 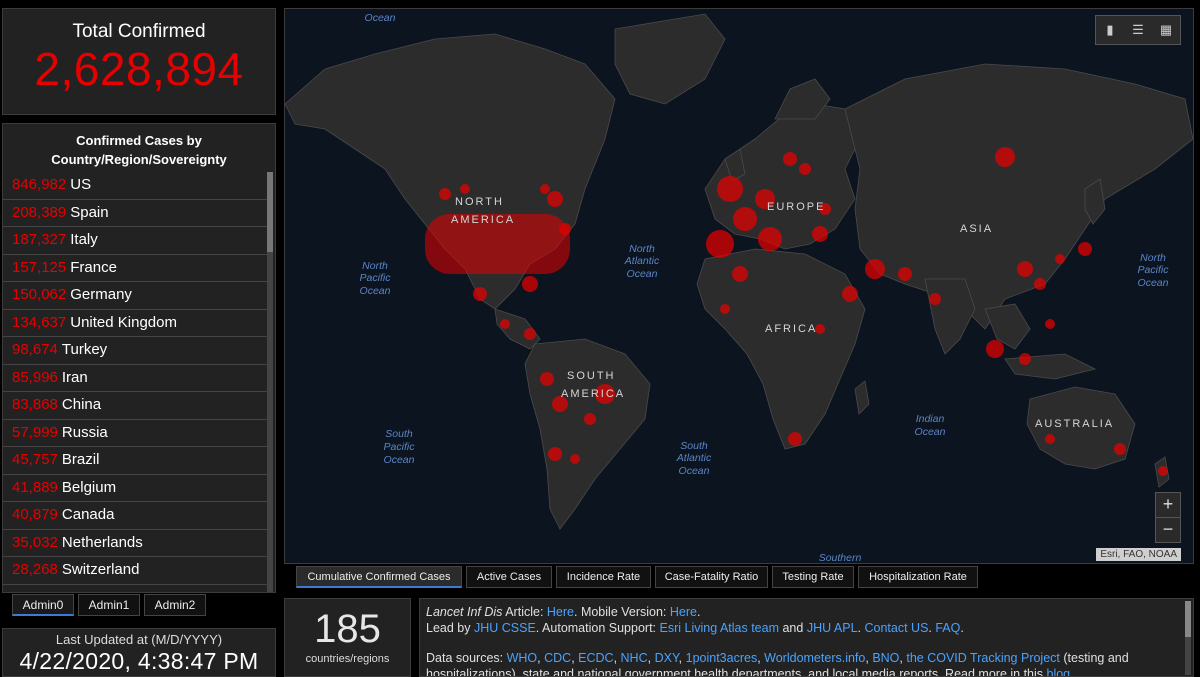 I want to click on marker-canada-east, so click(x=555, y=199).